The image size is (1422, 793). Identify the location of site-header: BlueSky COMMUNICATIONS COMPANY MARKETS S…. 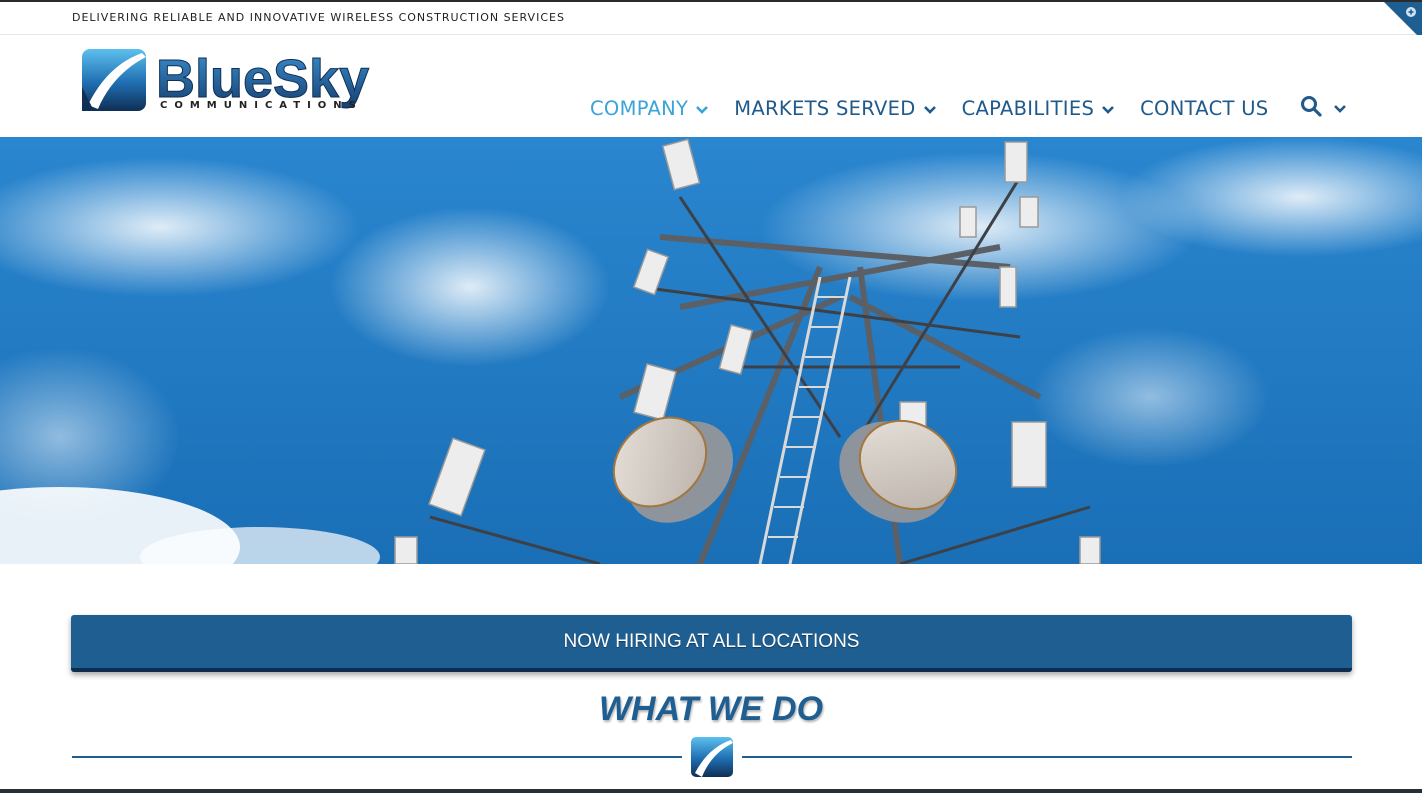
(711, 86).